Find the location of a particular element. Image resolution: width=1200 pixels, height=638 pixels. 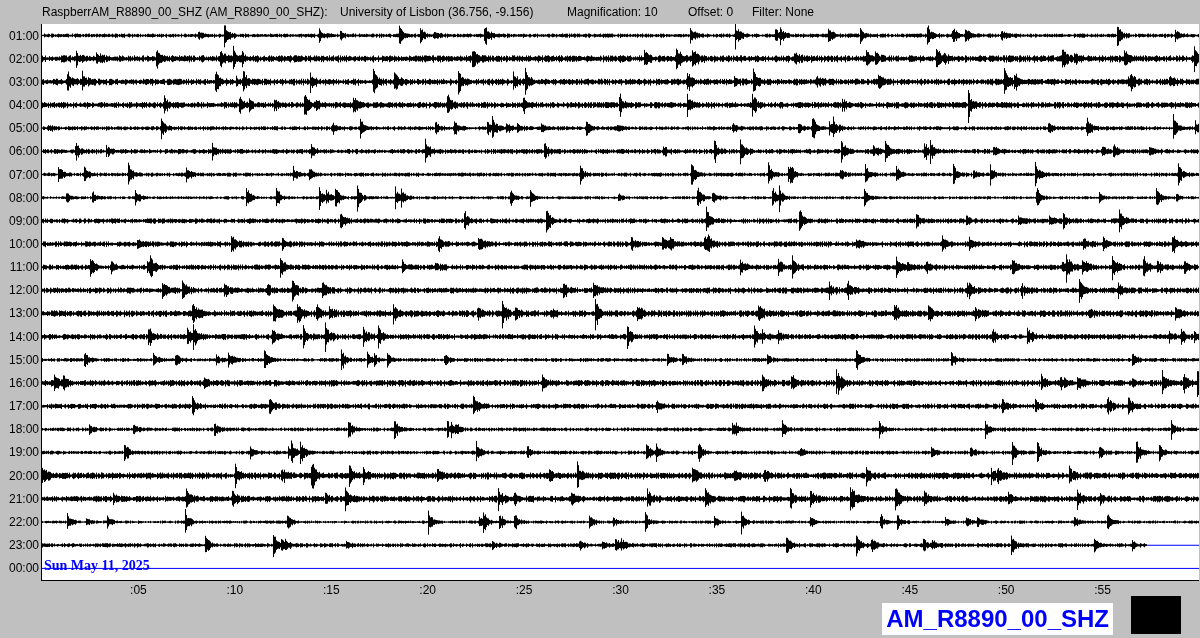

station-label: AM_R8890_00_SHZ is located at coordinates (997, 618).